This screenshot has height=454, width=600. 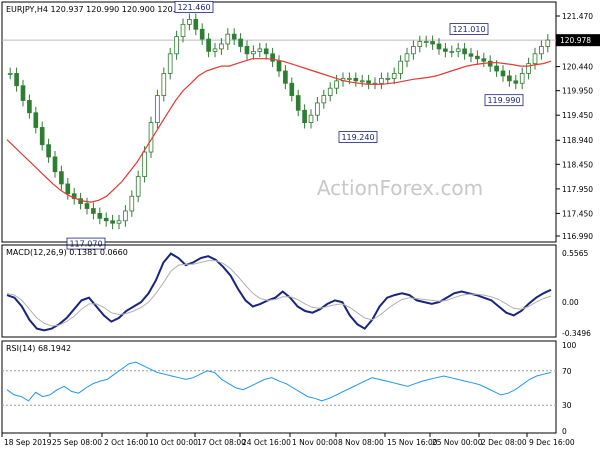 What do you see at coordinates (400, 188) in the screenshot?
I see `watermark: ActionForex.com` at bounding box center [400, 188].